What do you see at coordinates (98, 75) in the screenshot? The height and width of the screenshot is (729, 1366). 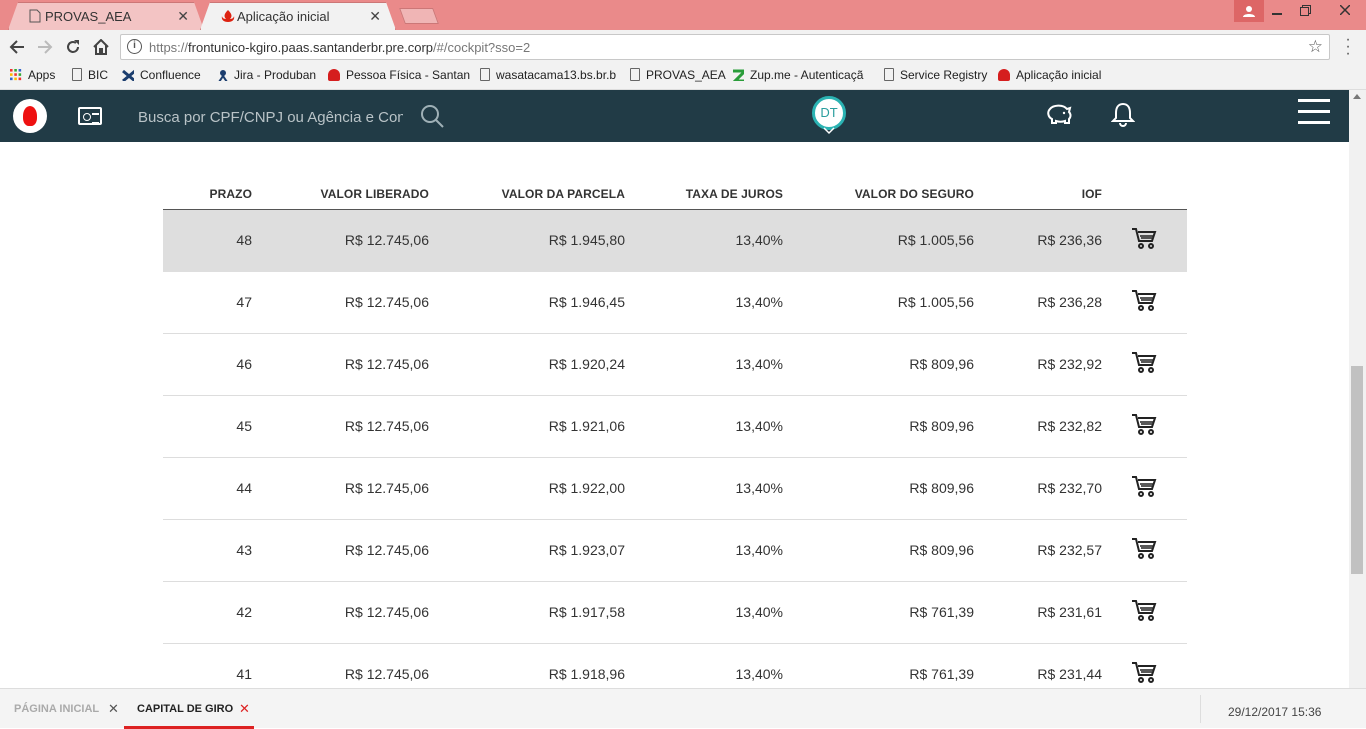 I see `bookmark-label: BIC` at bounding box center [98, 75].